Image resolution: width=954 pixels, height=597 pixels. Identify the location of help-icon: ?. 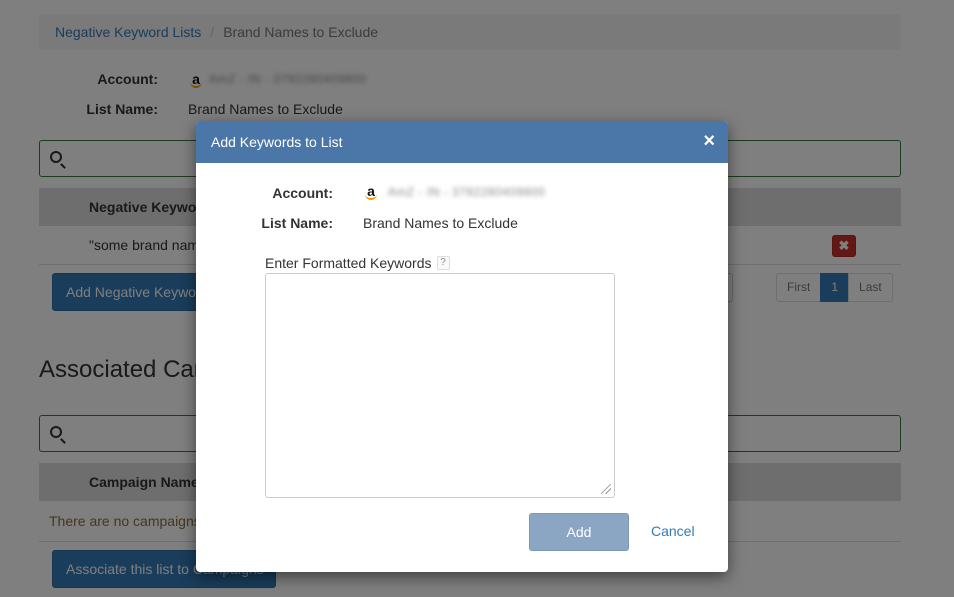
(443, 263).